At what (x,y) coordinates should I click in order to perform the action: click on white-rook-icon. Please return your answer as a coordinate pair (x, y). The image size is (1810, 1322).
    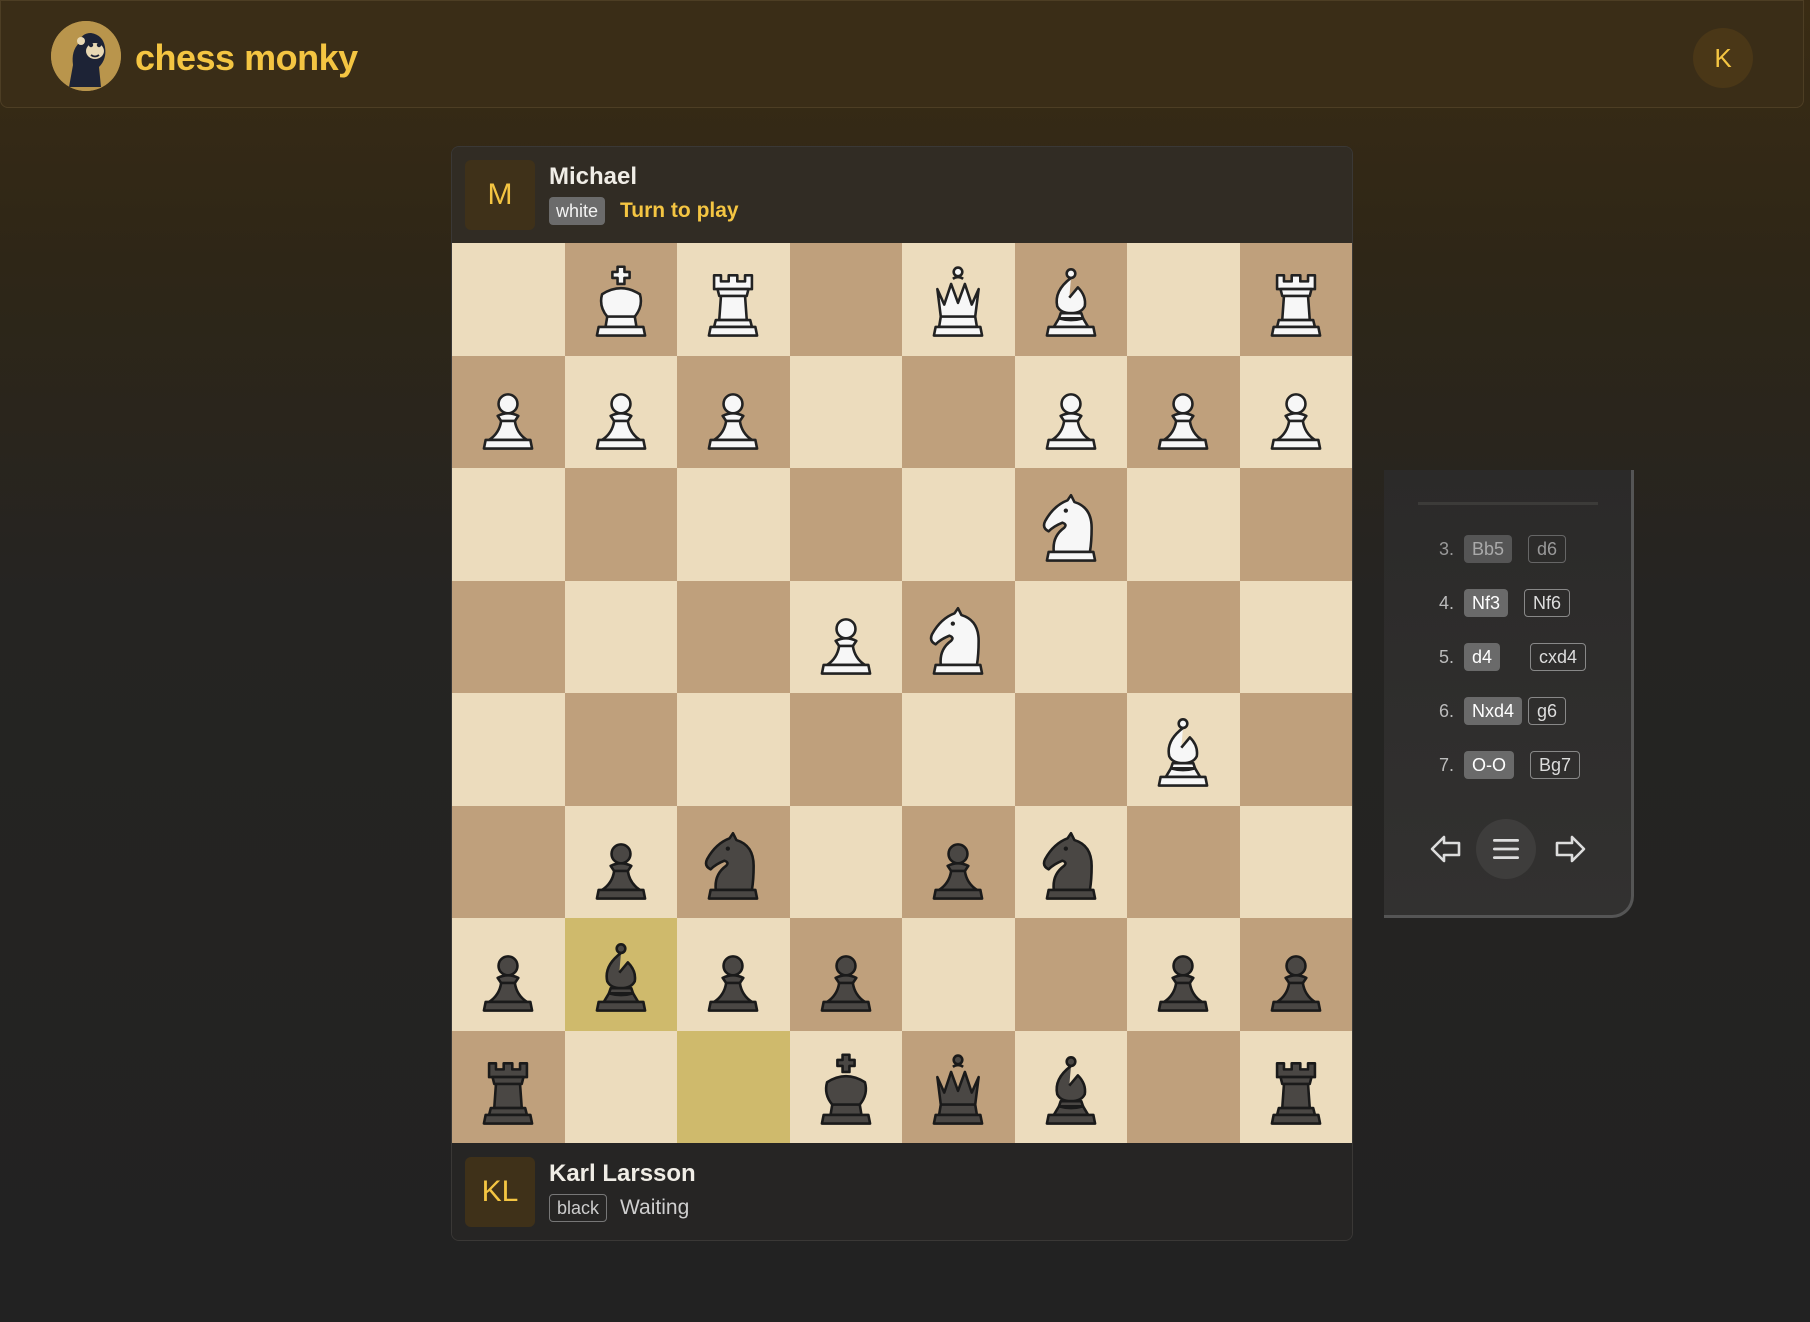
    Looking at the image, I should click on (1296, 302).